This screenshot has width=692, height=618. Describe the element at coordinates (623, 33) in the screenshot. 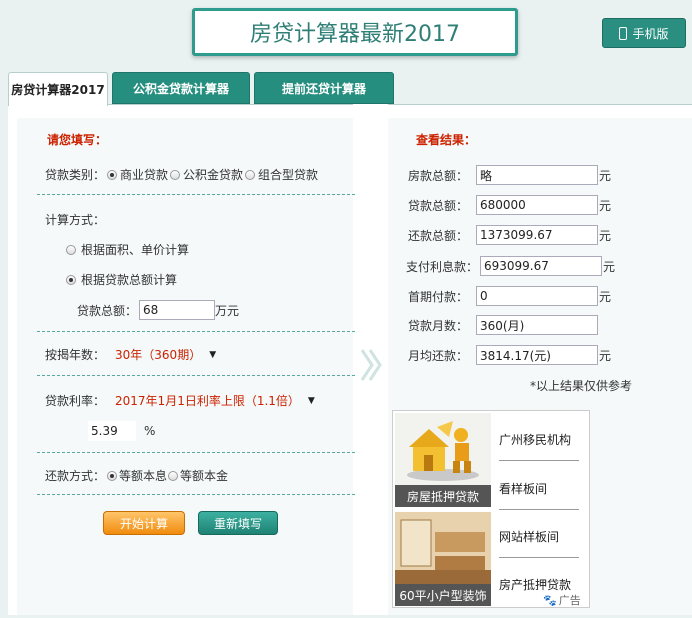

I see `phone-icon` at that location.